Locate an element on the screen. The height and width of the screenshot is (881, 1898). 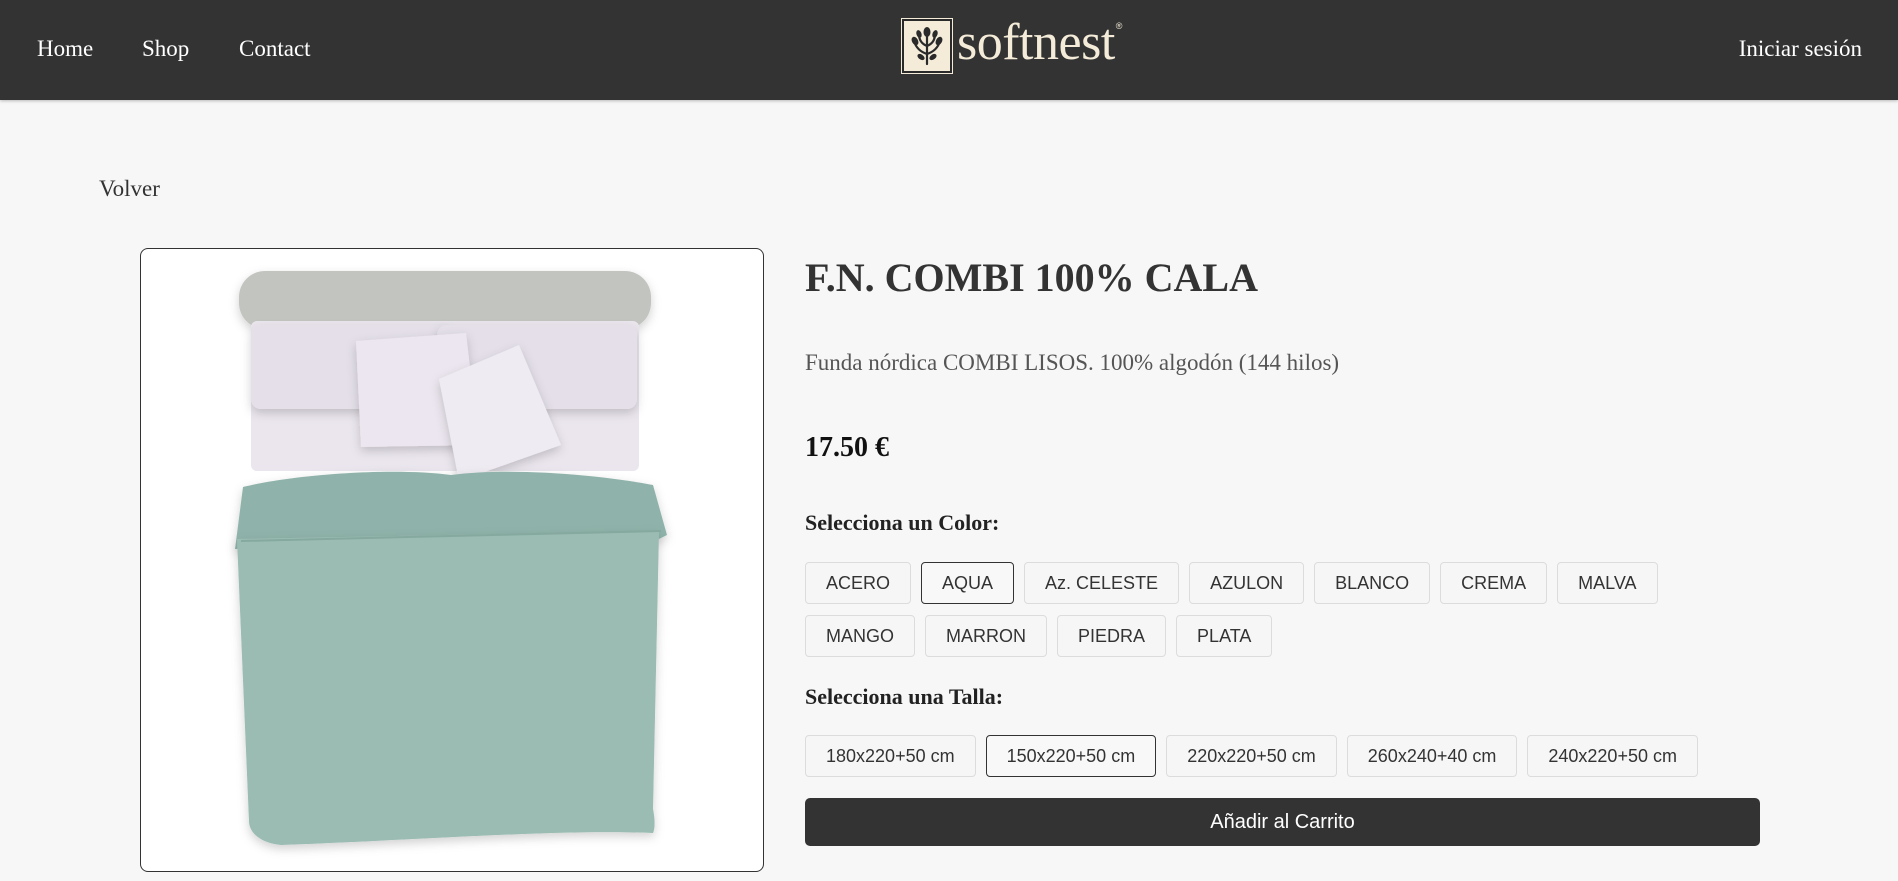
size-option-220x220: 220x220+50 cm is located at coordinates (1251, 756).